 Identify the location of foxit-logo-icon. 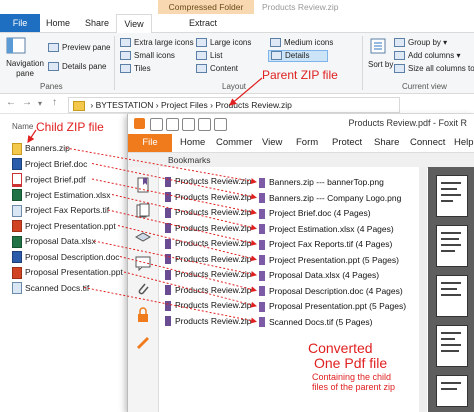
(139, 123).